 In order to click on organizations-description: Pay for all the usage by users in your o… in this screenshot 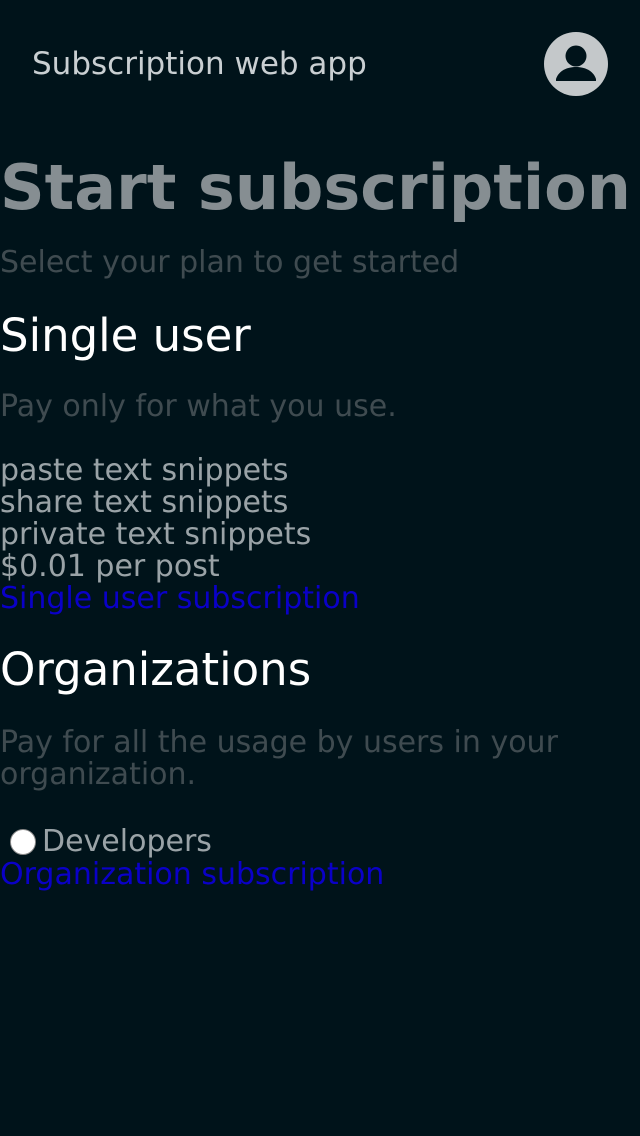, I will do `click(279, 758)`.